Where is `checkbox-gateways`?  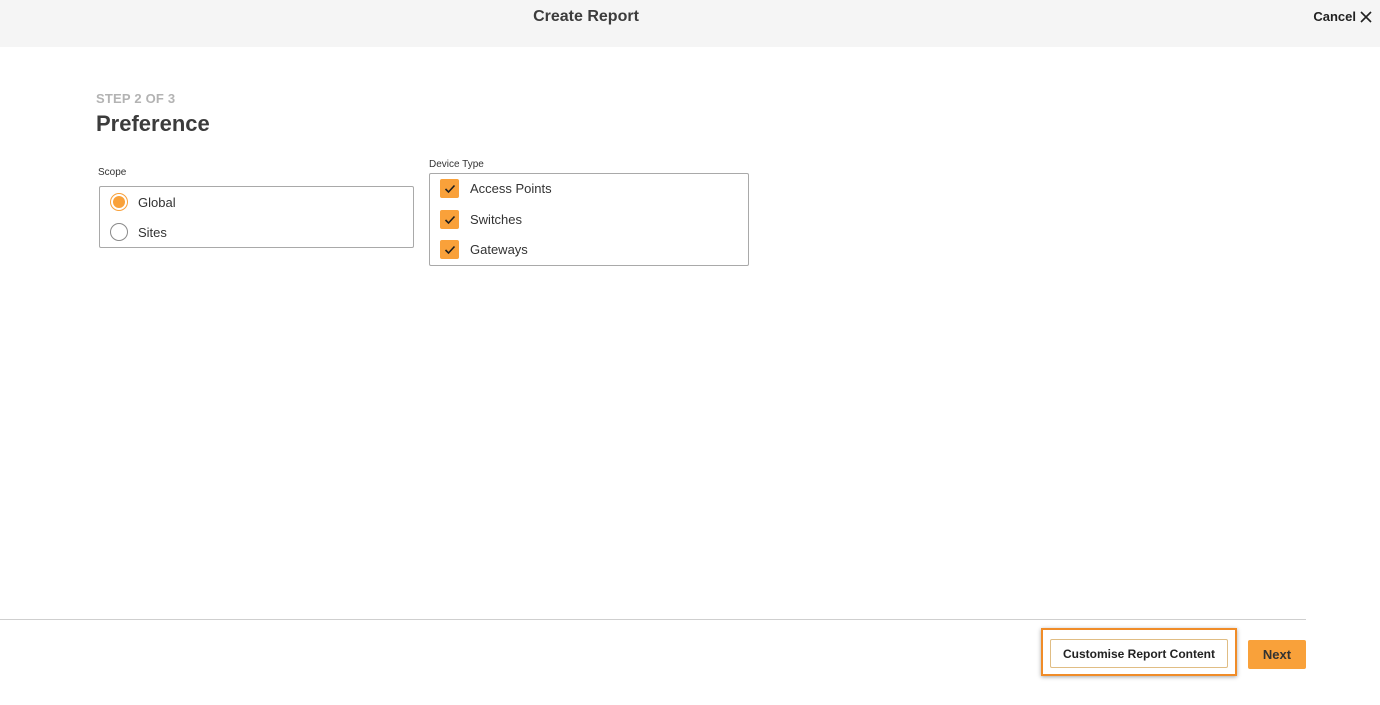
checkbox-gateways is located at coordinates (449, 249).